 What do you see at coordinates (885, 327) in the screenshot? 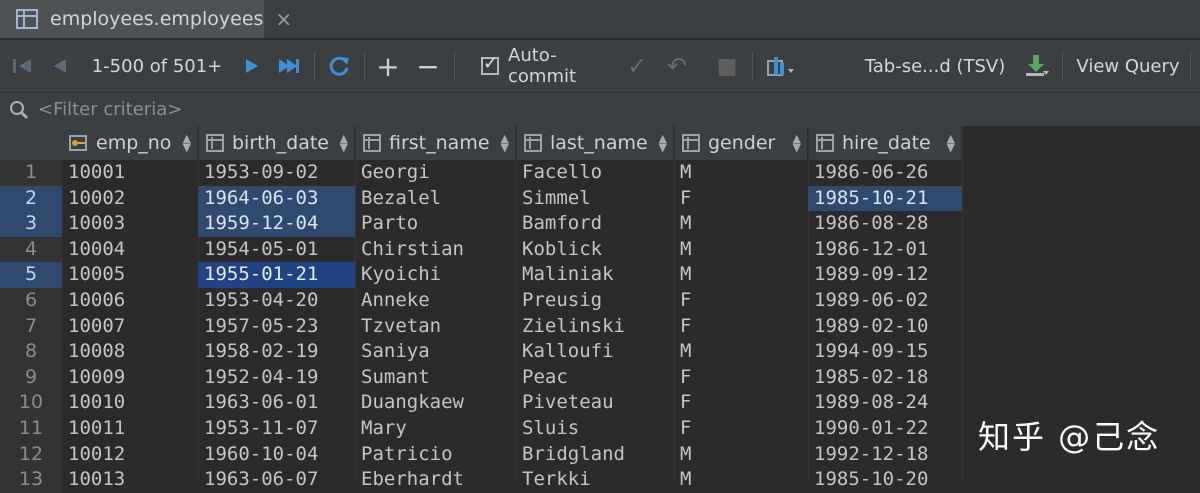
I see `cell-hire-date: 1989-02-10` at bounding box center [885, 327].